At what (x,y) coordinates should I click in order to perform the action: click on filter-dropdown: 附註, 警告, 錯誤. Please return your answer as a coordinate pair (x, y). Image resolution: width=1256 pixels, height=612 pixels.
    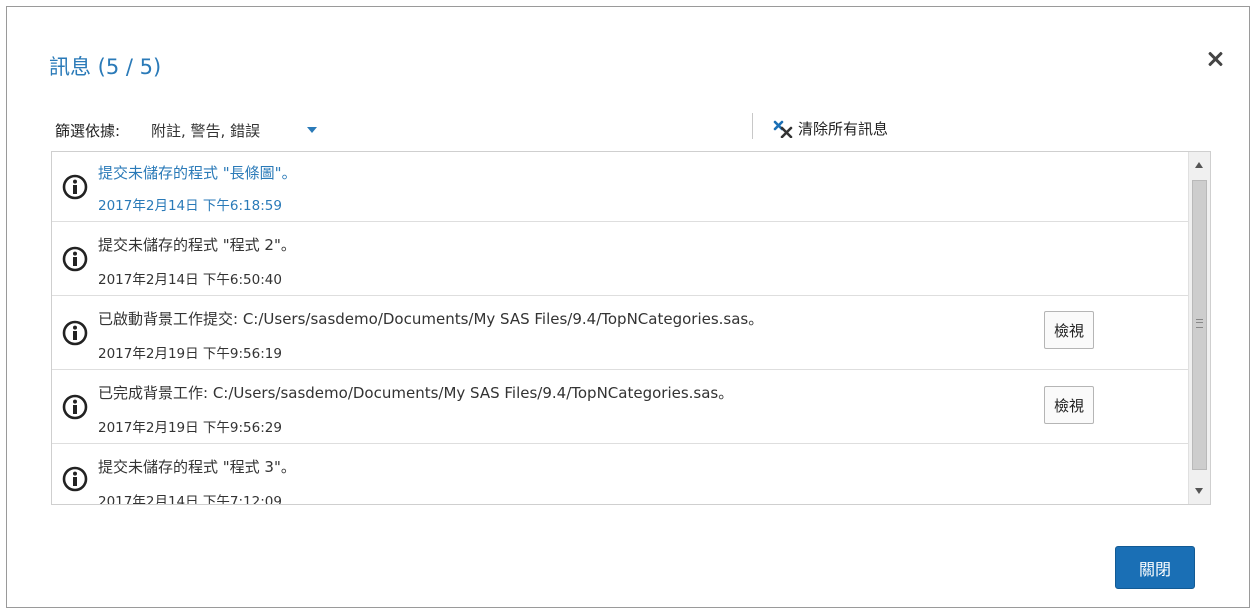
    Looking at the image, I should click on (205, 130).